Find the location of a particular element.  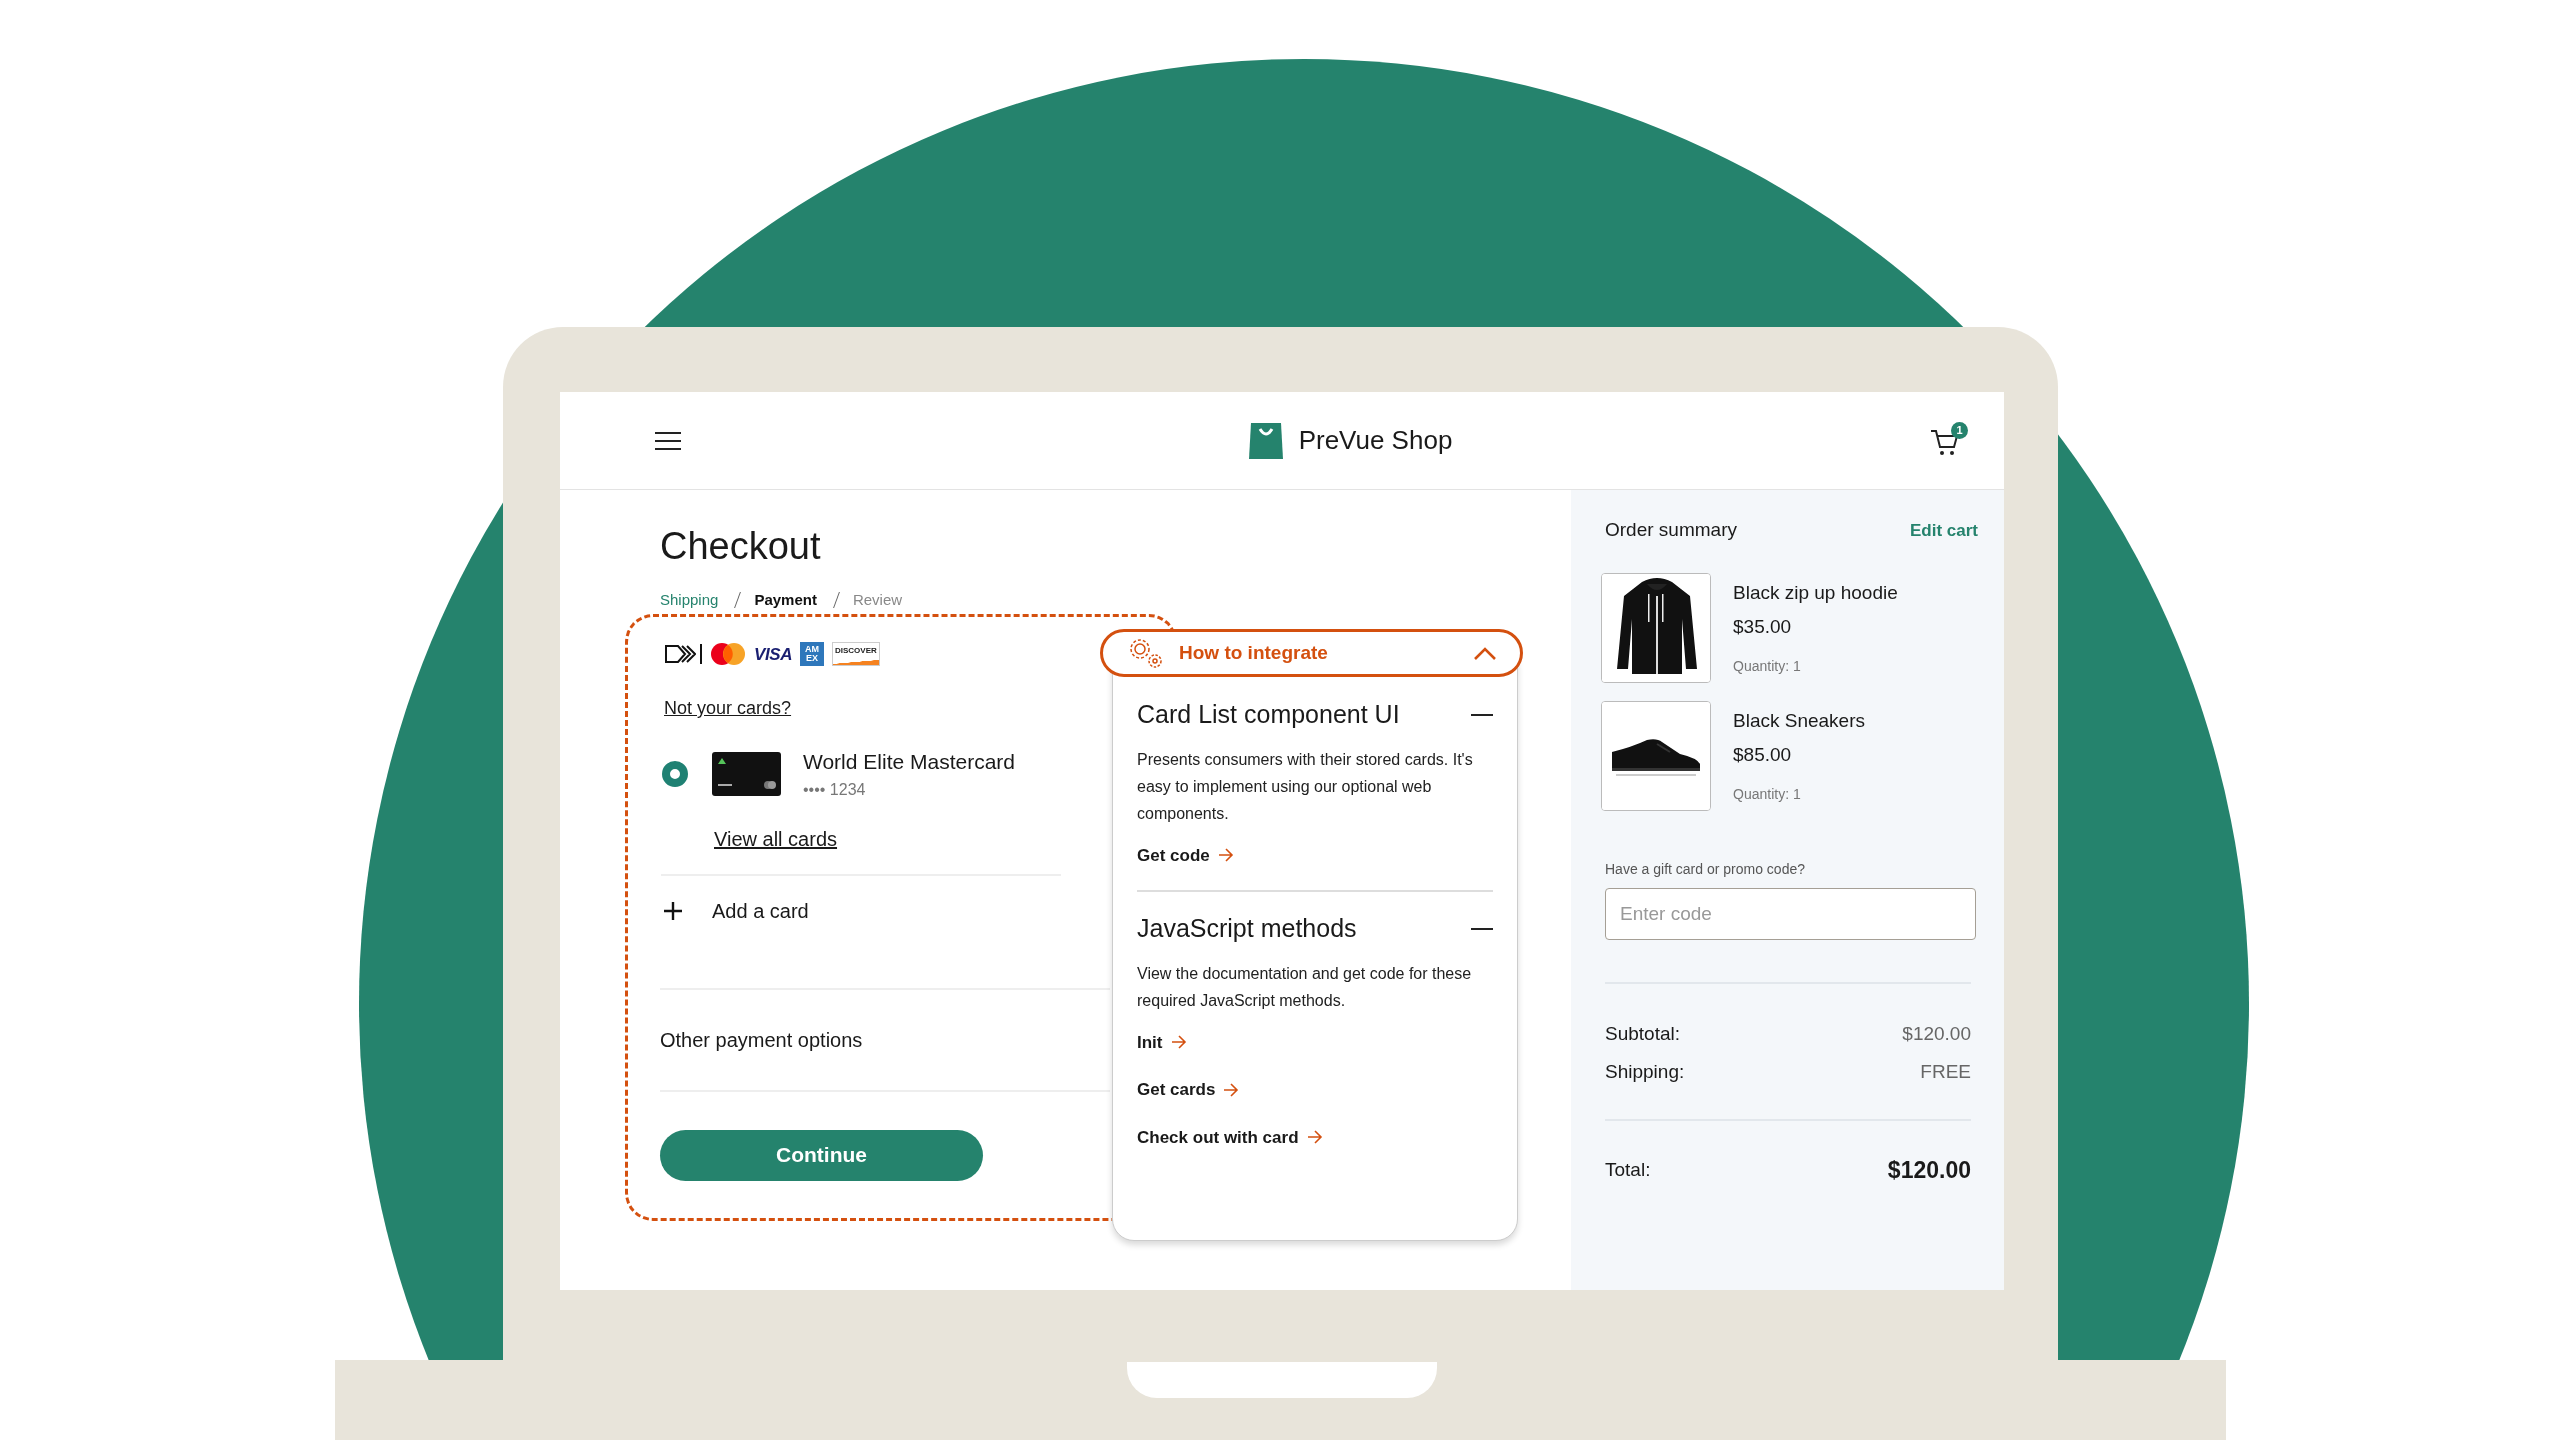

code-link: Check out with card is located at coordinates (1230, 1137).